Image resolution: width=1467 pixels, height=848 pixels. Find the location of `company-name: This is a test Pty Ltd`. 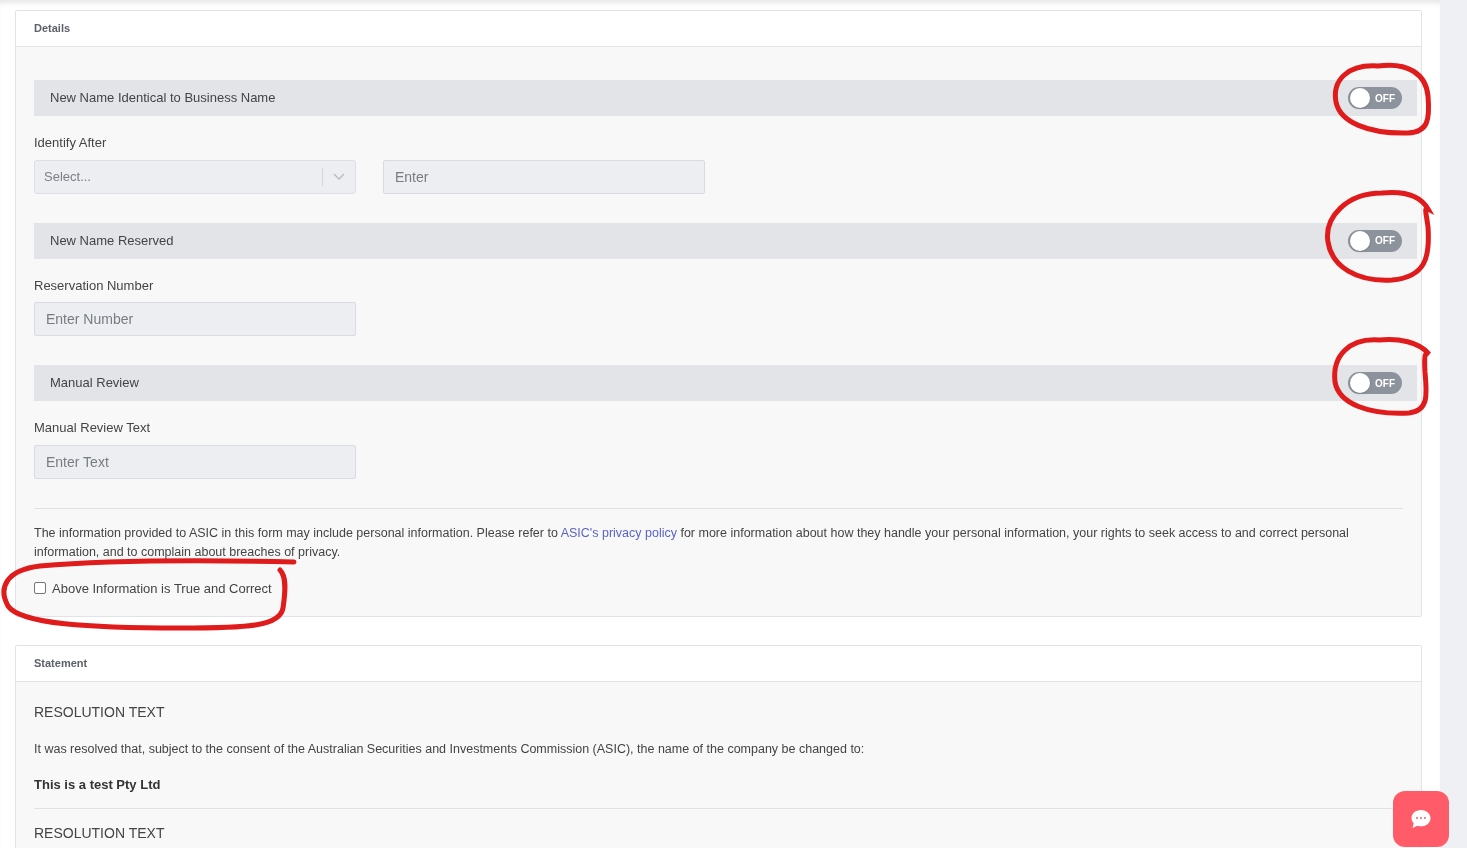

company-name: This is a test Pty Ltd is located at coordinates (98, 784).